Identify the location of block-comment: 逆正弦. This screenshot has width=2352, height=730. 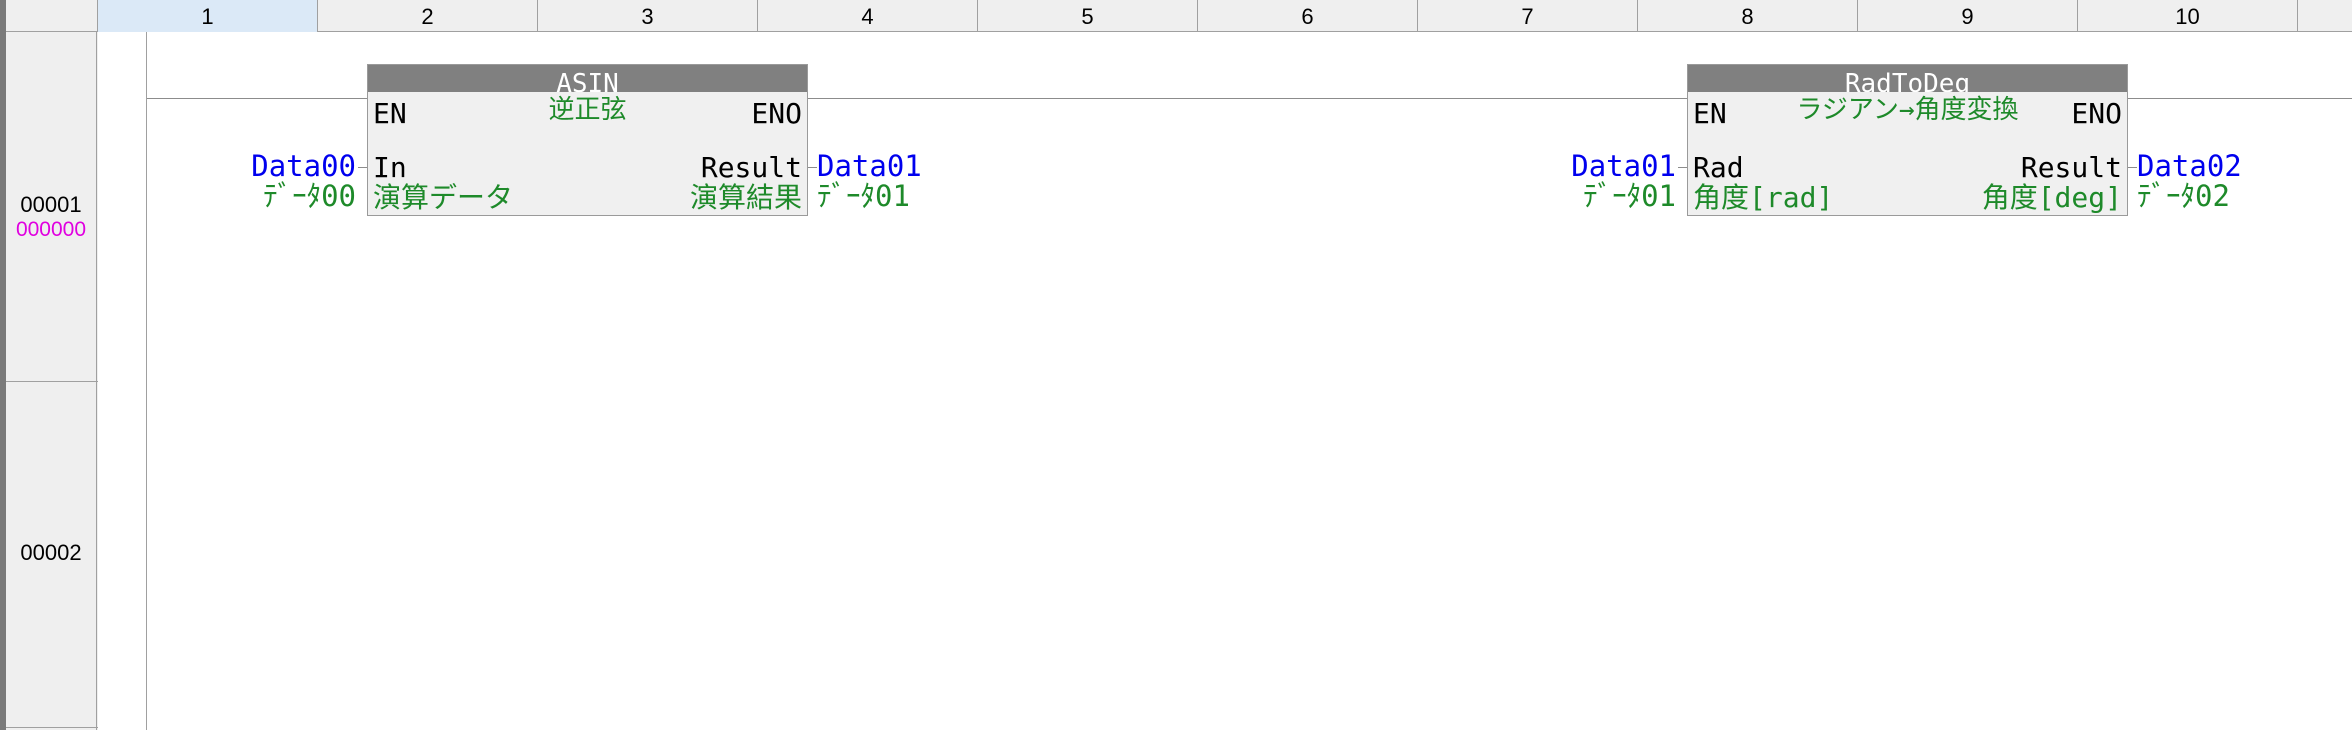
(587, 110).